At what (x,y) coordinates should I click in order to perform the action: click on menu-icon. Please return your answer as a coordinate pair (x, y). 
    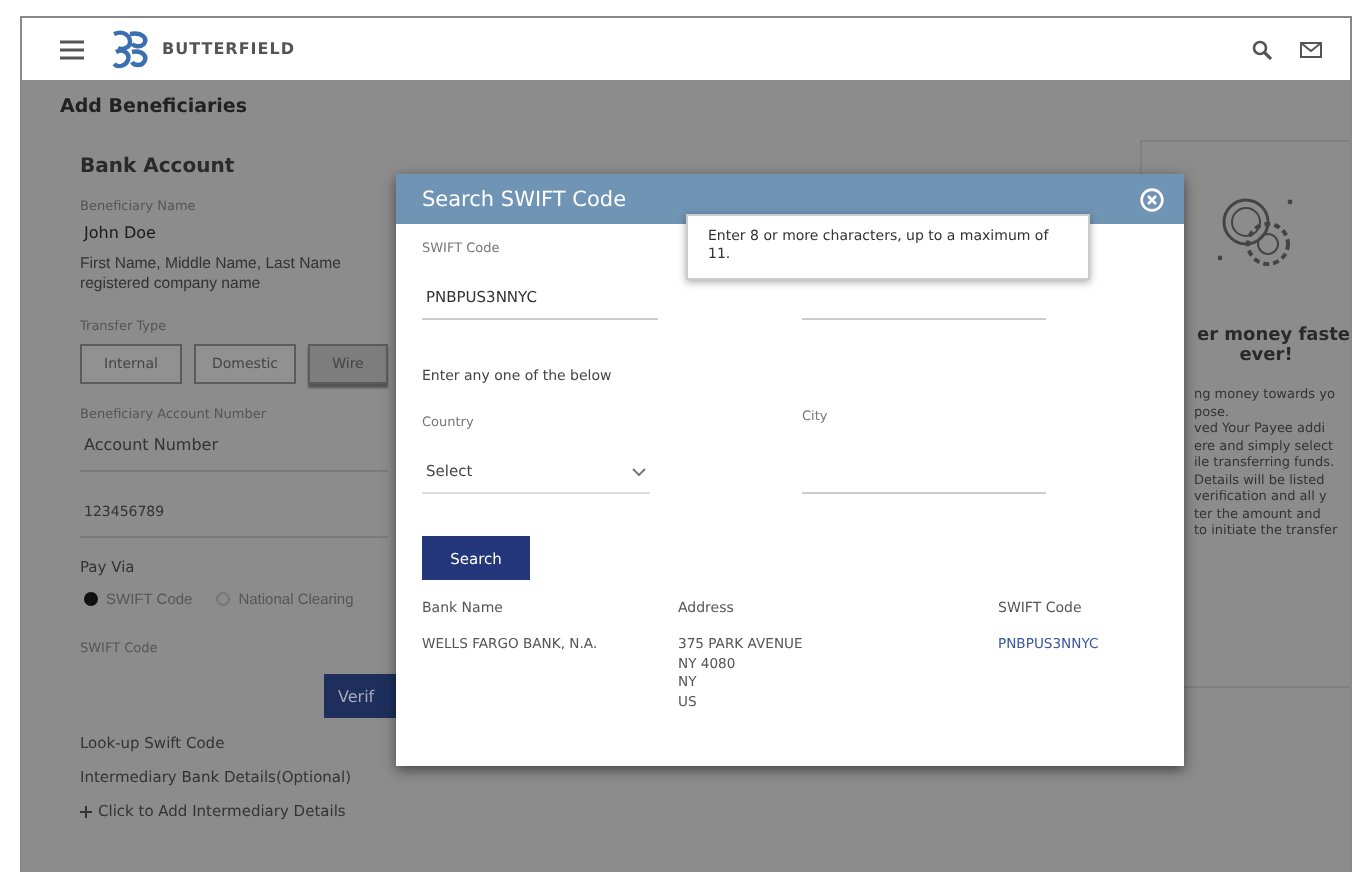
    Looking at the image, I should click on (72, 49).